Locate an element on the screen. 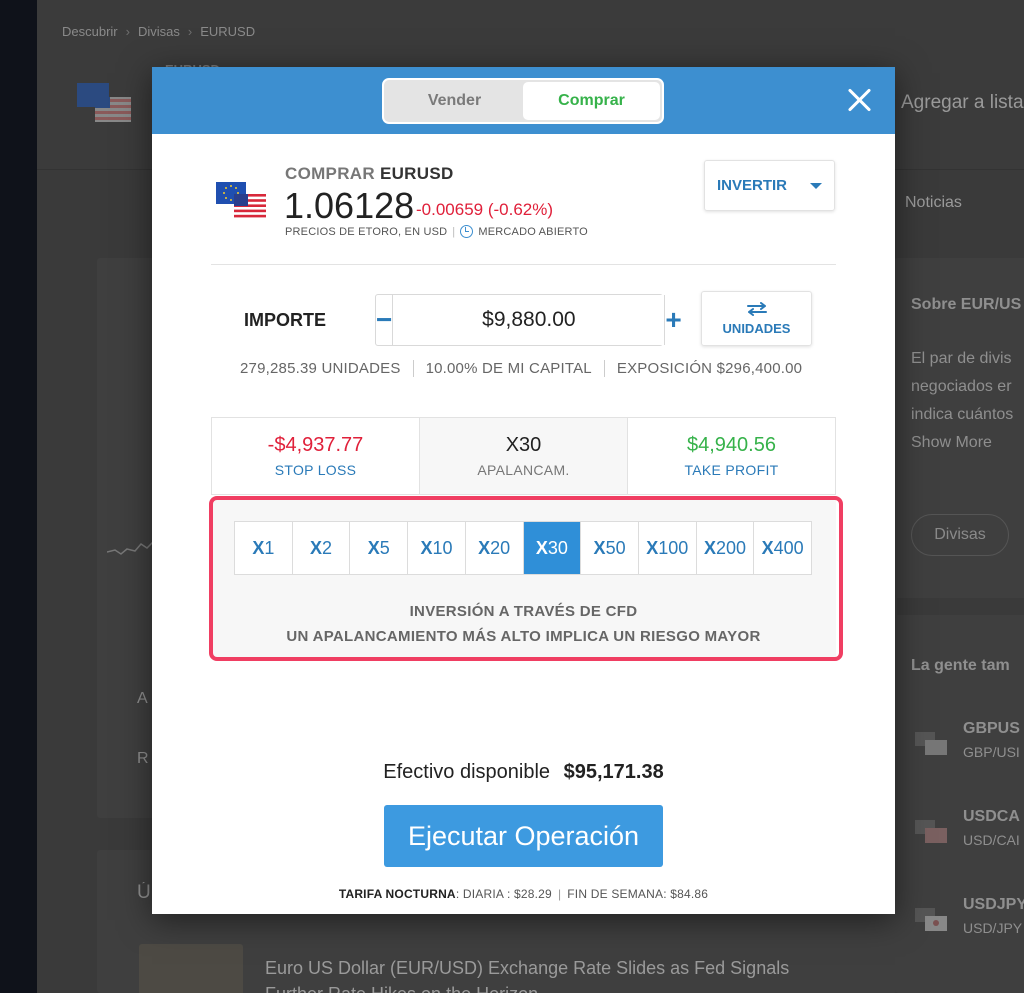 This screenshot has height=993, width=1024. leverage-options: X 1 X 2 X 5 X 10 X 20 X 30 X 50 X 100 X 200 X 400 is located at coordinates (523, 548).